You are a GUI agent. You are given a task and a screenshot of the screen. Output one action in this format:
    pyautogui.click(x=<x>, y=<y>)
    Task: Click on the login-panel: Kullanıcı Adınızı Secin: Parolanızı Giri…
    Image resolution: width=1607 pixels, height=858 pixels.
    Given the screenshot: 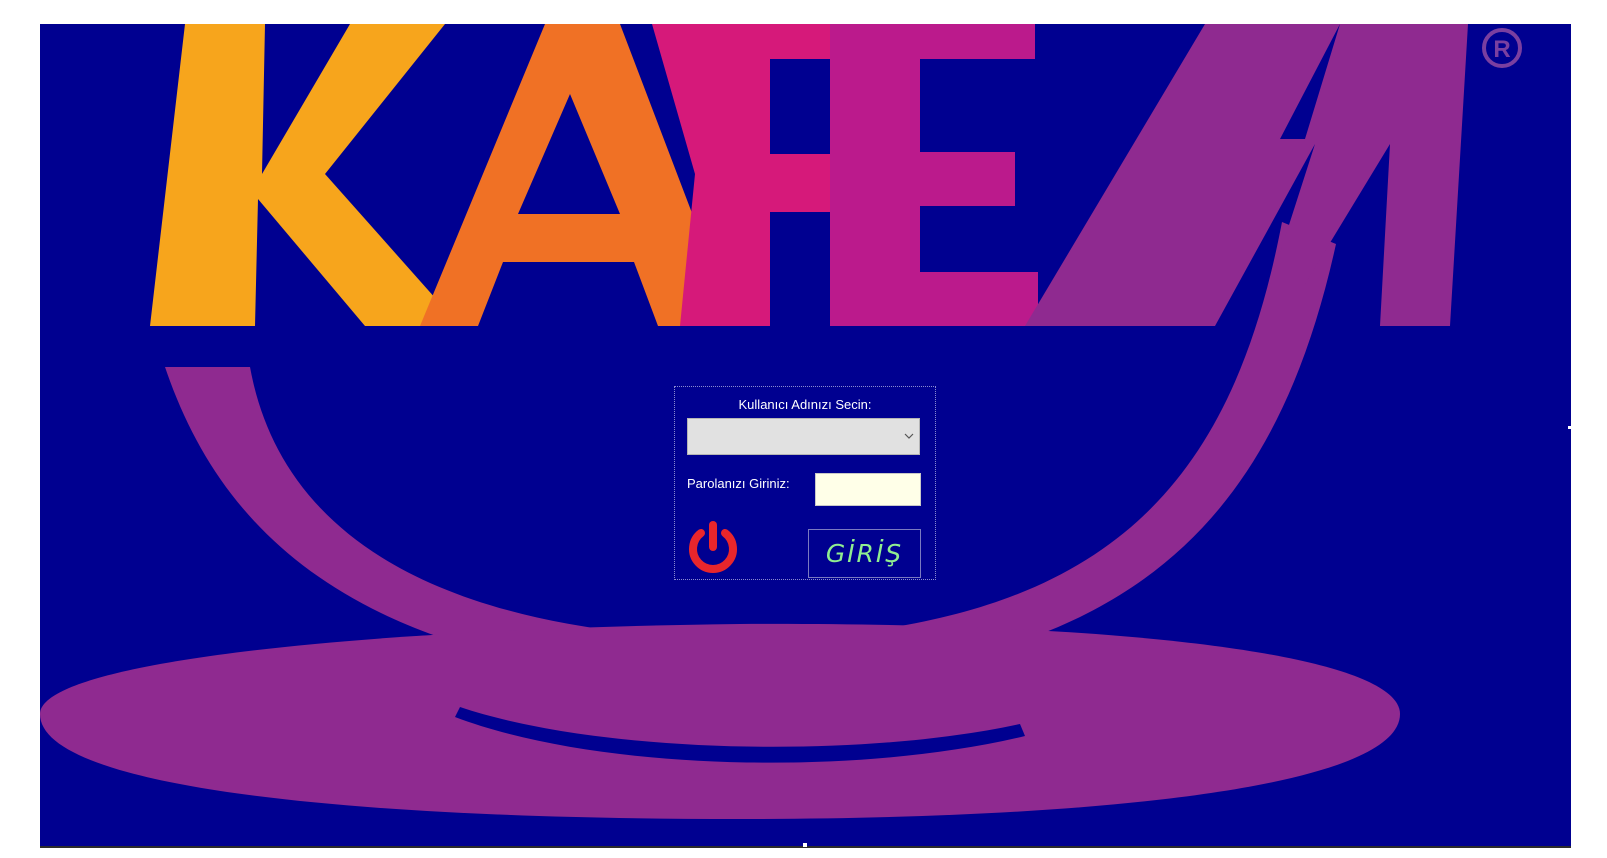 What is the action you would take?
    pyautogui.click(x=805, y=483)
    